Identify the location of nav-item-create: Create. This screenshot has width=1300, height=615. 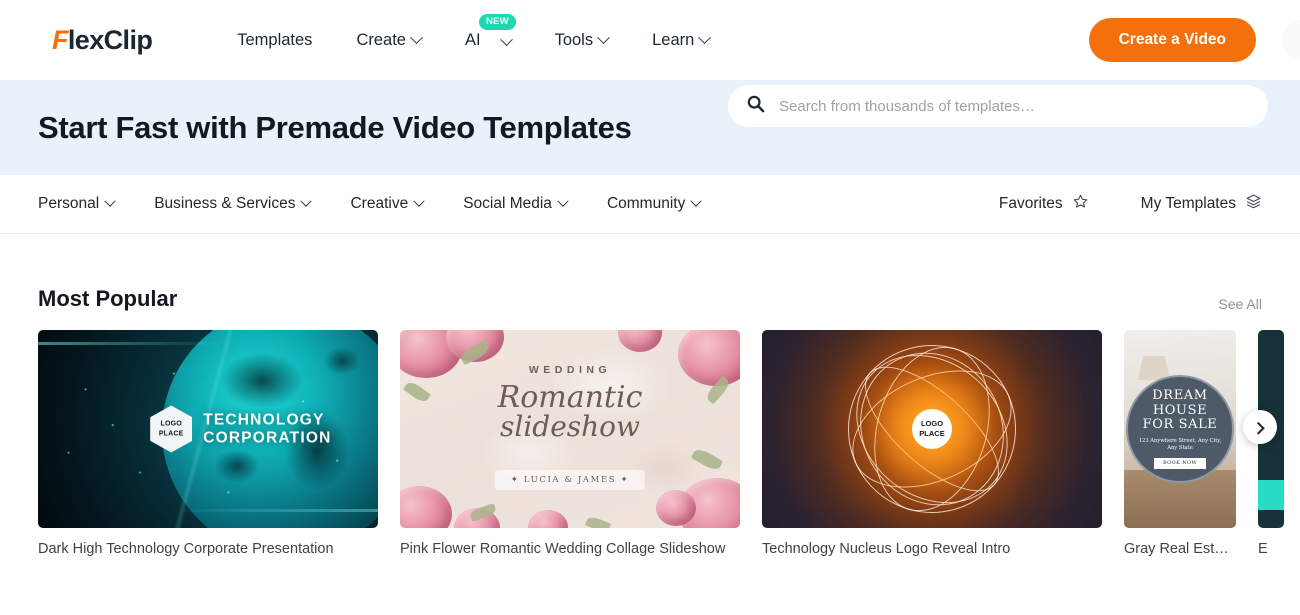
(389, 40).